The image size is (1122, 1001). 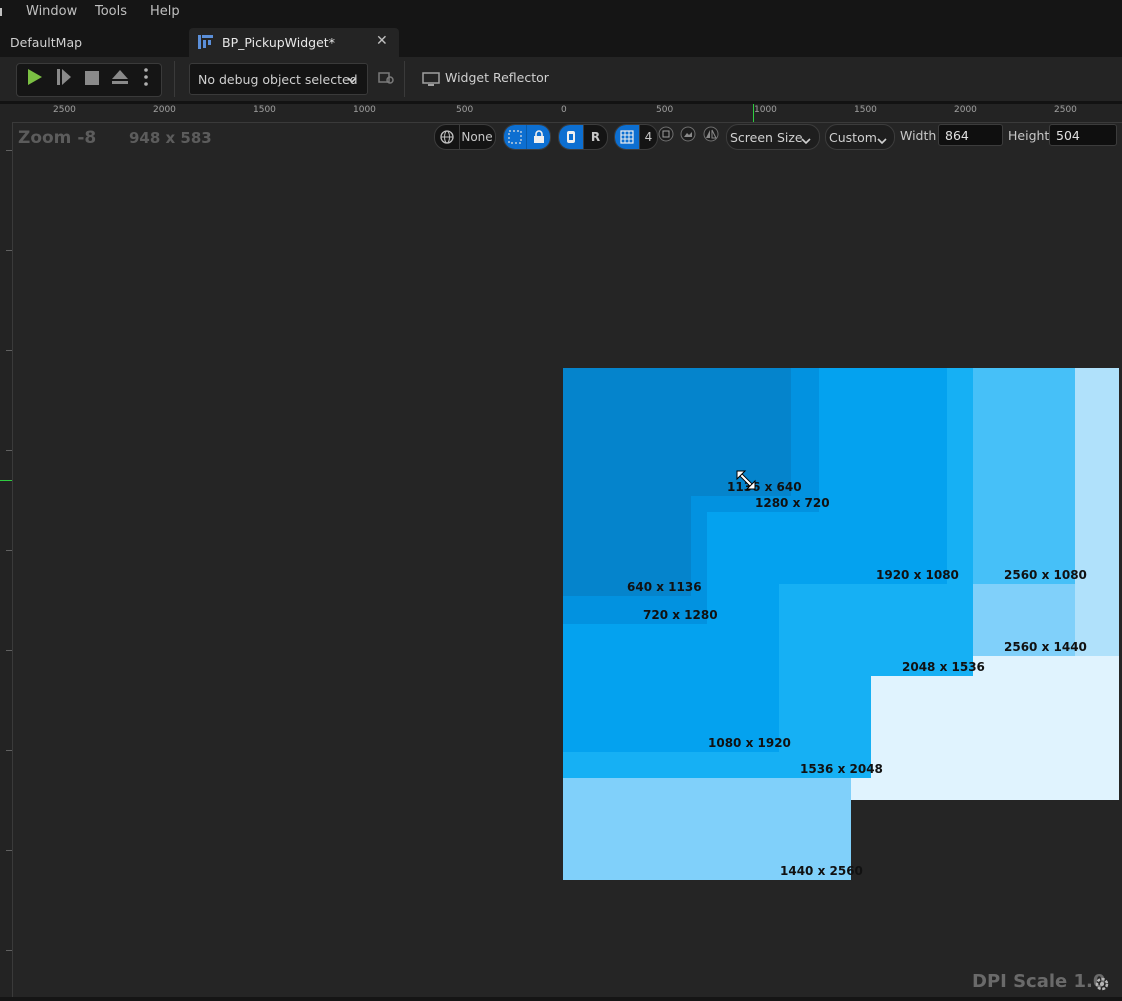 I want to click on zoom-fit-icon, so click(x=666, y=136).